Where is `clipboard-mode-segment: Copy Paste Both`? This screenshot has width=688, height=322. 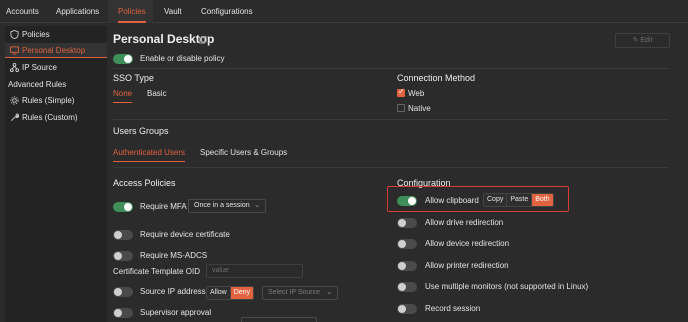 clipboard-mode-segment: Copy Paste Both is located at coordinates (518, 200).